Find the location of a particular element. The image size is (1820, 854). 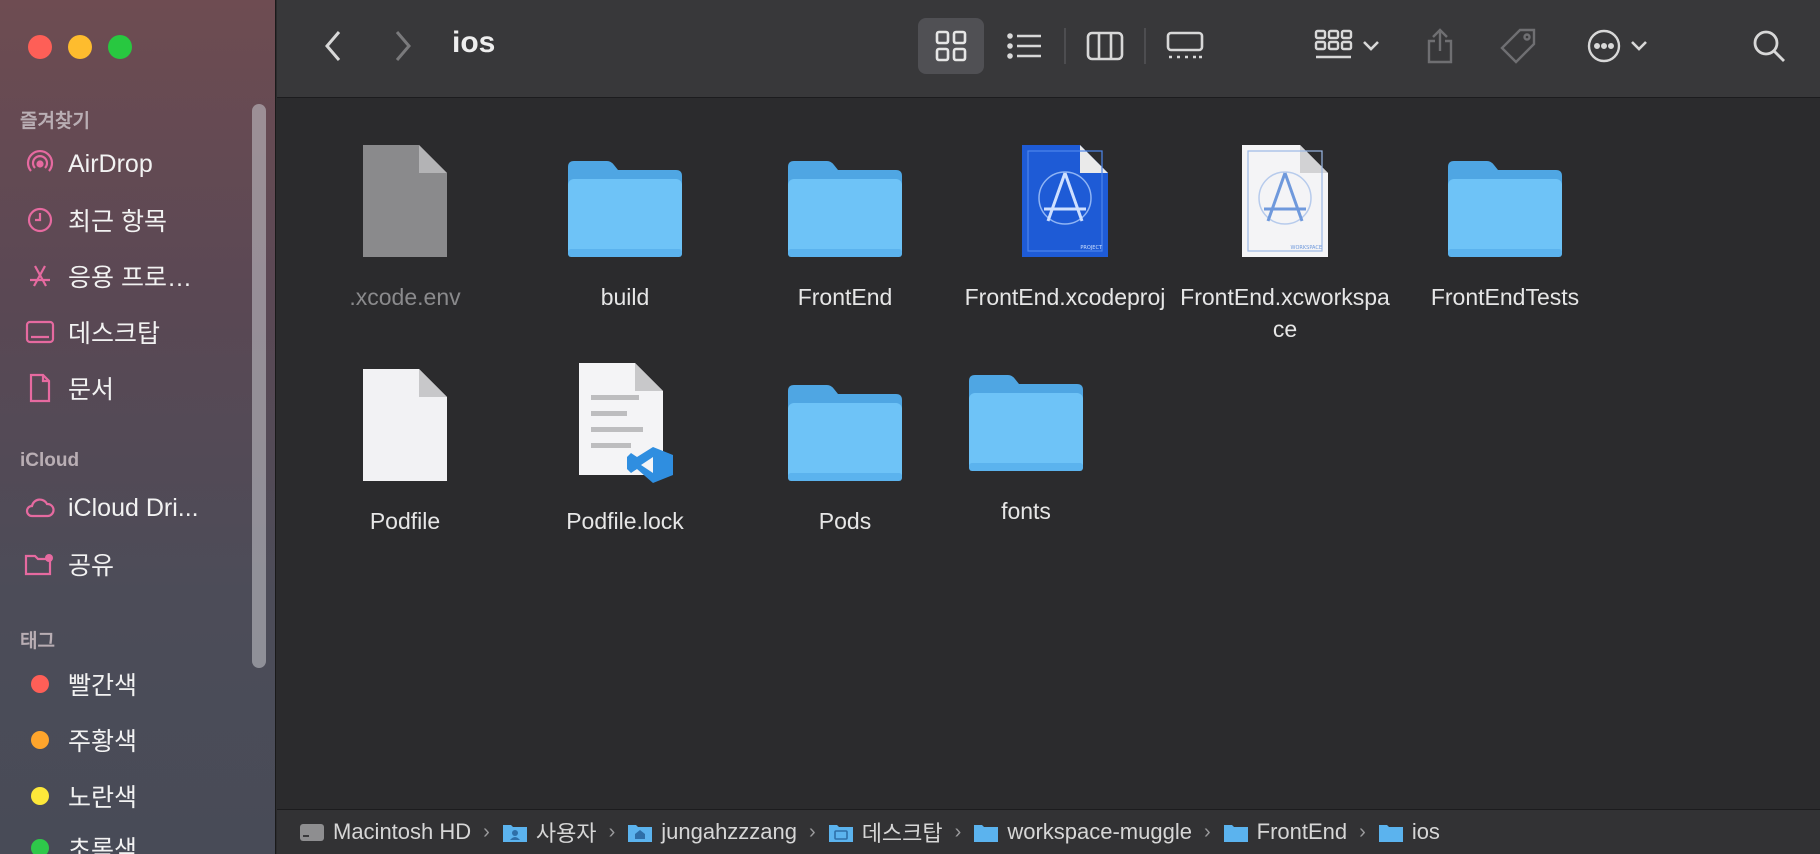

home-folder-icon is located at coordinates (640, 833).